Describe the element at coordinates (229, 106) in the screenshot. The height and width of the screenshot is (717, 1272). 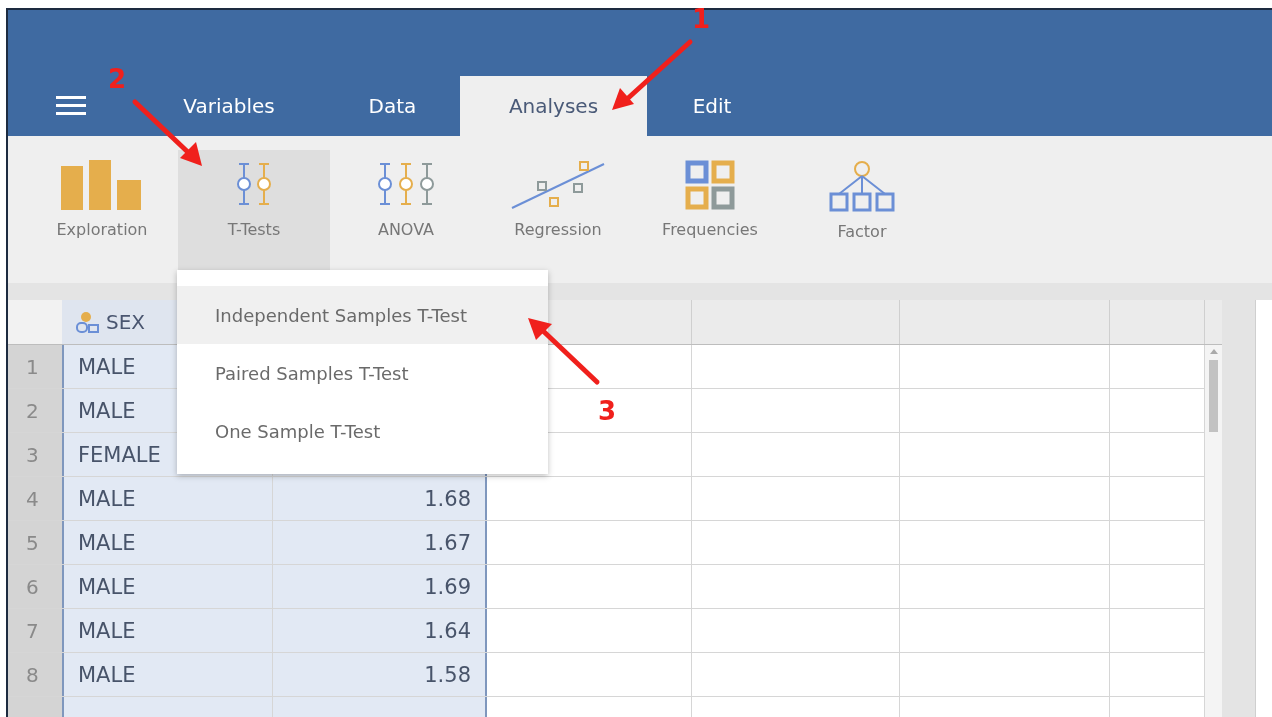
I see `tab: Variables` at that location.